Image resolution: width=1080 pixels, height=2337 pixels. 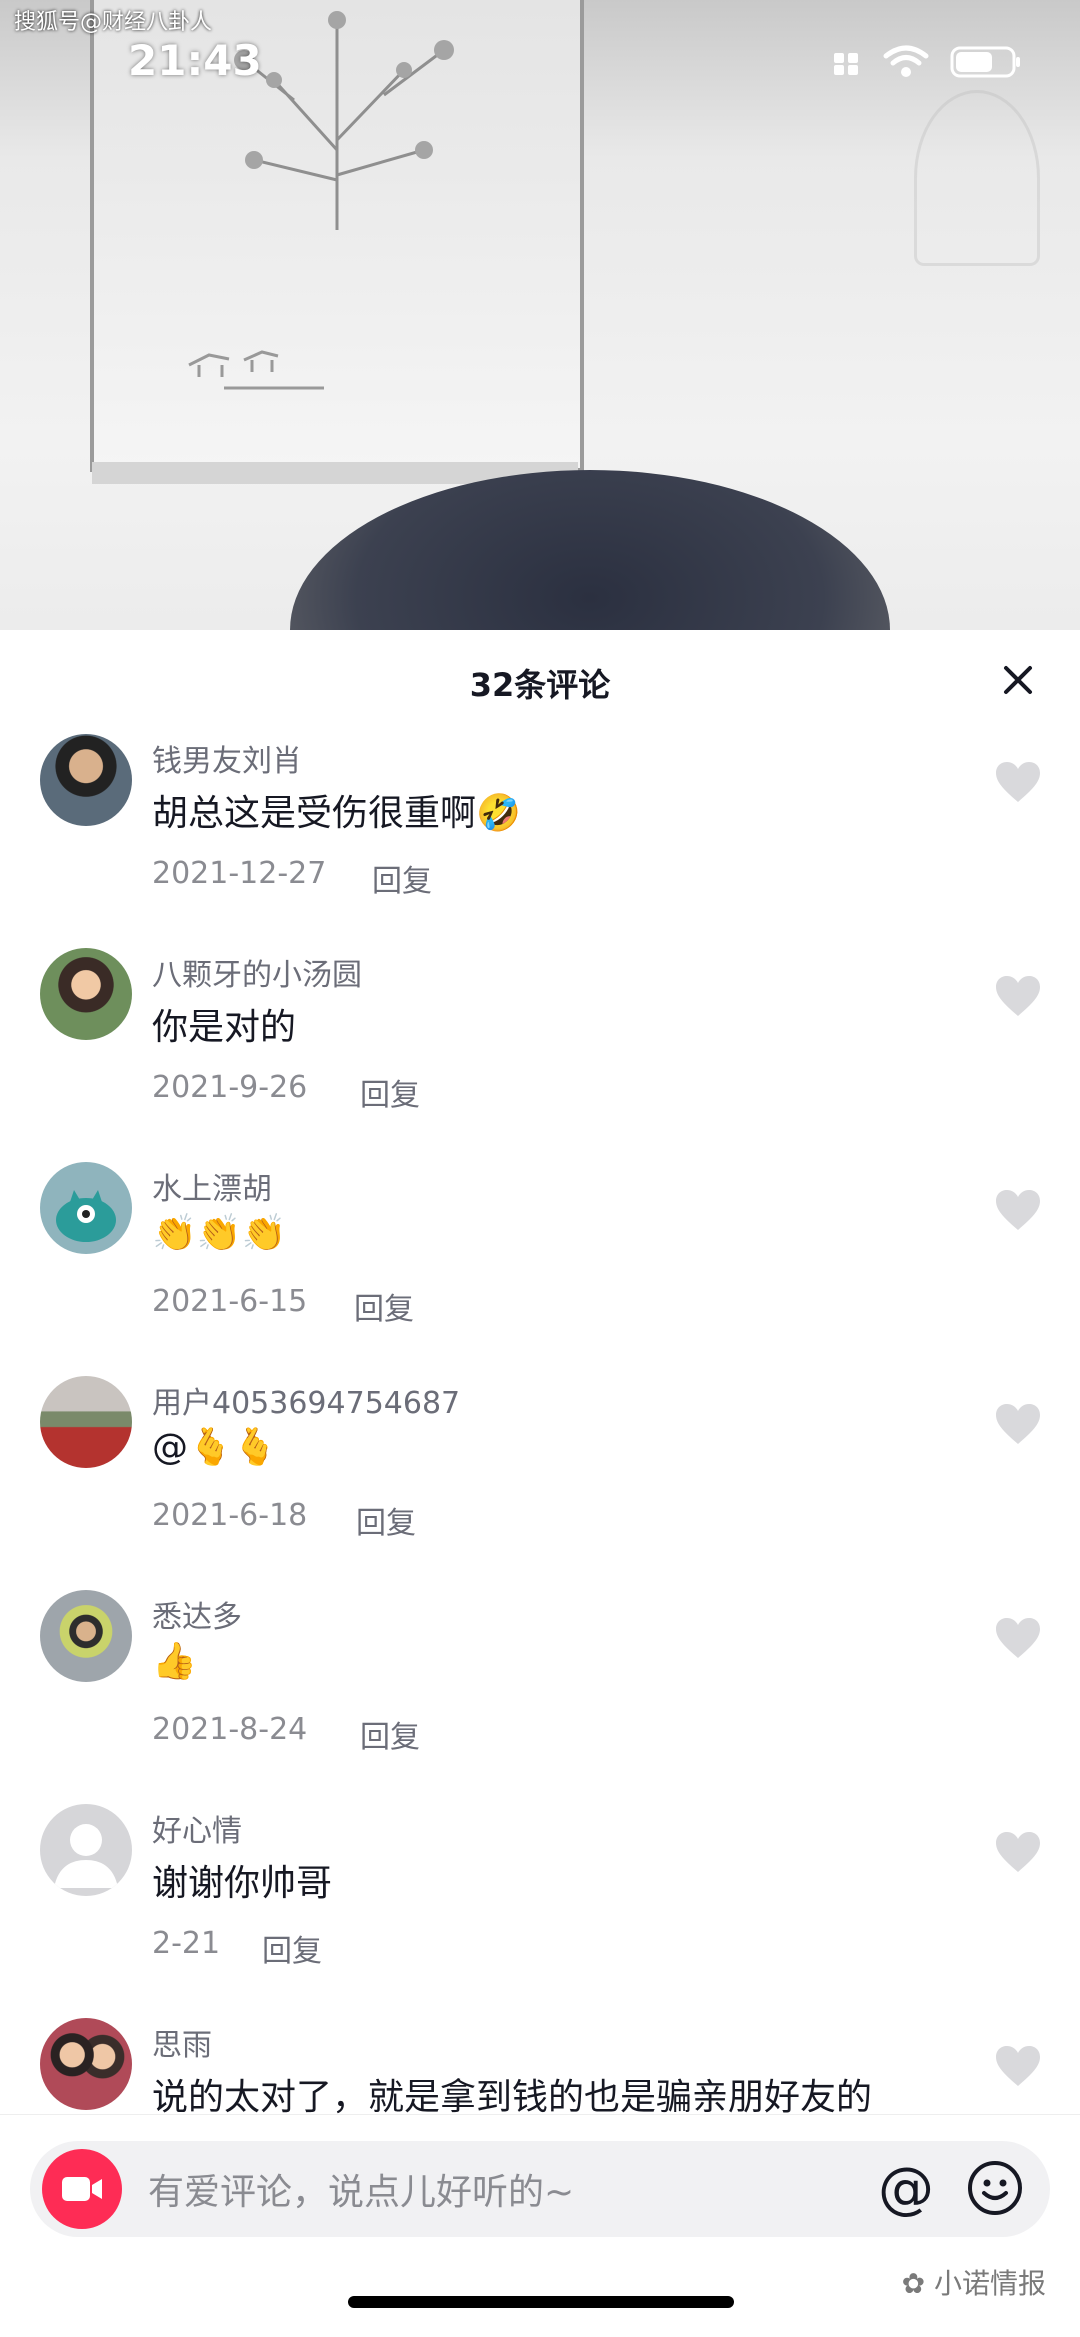 I want to click on default-user-icon, so click(x=86, y=1856).